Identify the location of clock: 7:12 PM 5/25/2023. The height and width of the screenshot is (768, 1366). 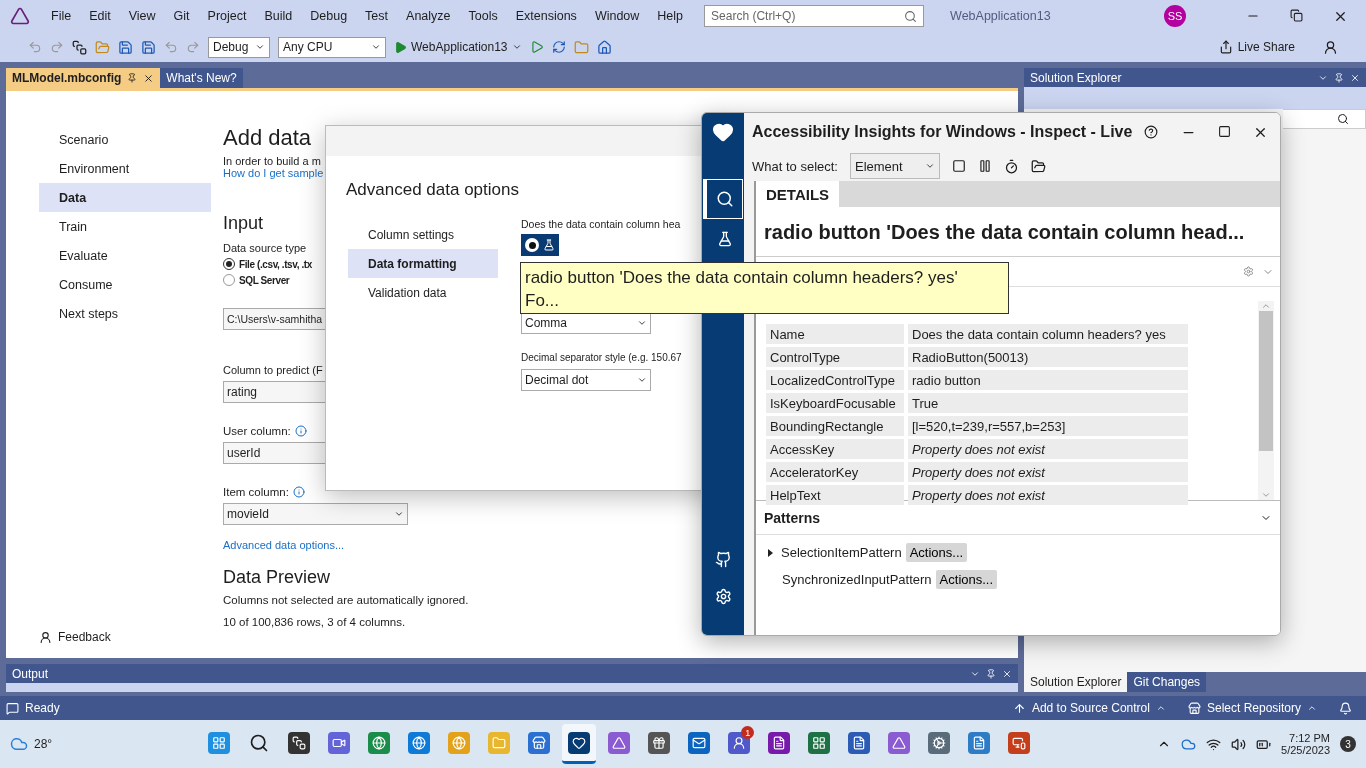
(1305, 744).